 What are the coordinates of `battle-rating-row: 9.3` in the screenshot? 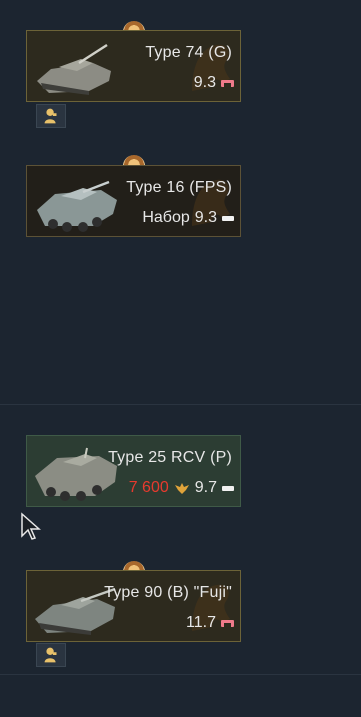 It's located at (214, 83).